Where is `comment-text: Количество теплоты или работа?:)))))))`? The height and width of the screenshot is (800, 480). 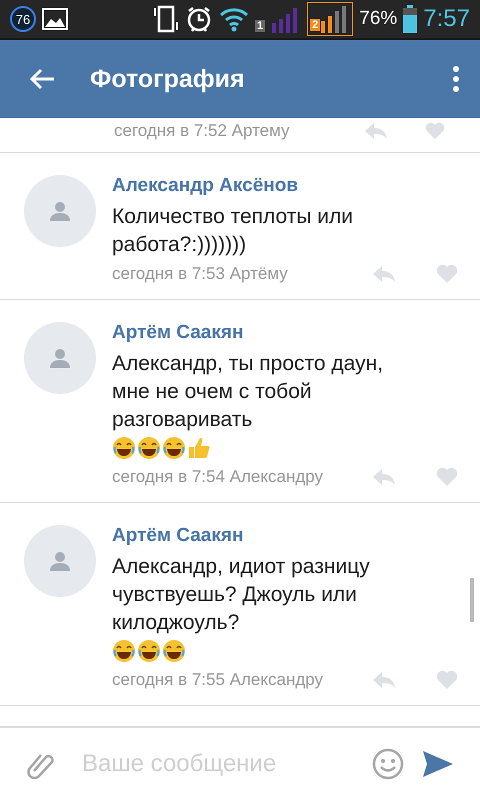 comment-text: Количество теплоты или работа?:))))))) is located at coordinates (233, 231).